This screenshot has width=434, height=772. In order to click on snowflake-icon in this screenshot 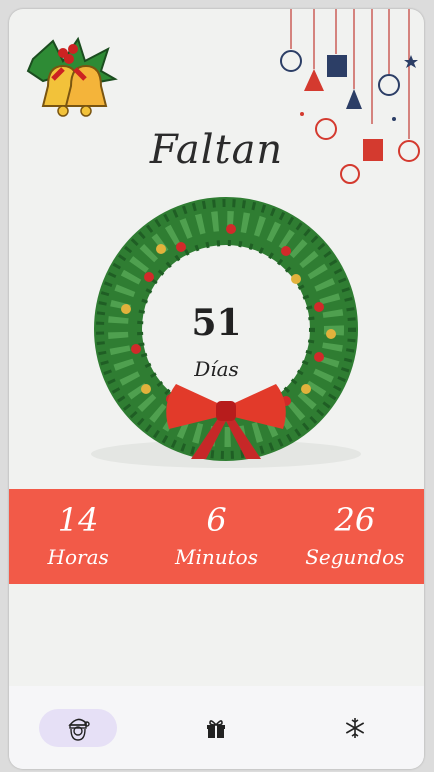, I will do `click(354, 727)`.